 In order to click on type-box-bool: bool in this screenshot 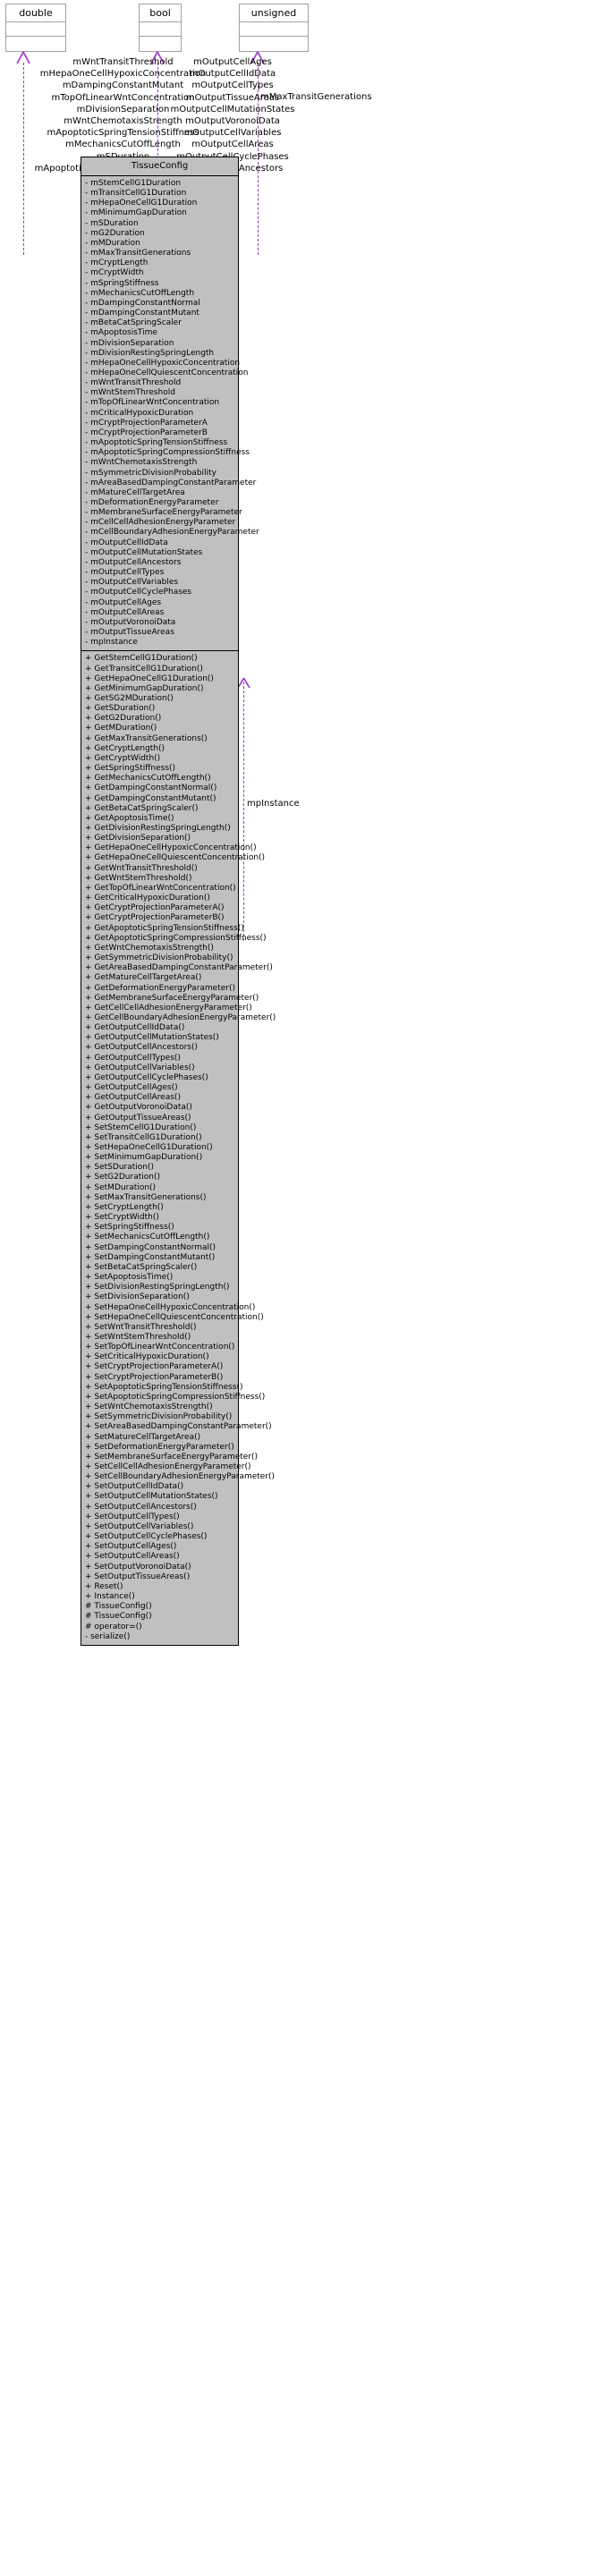, I will do `click(160, 28)`.